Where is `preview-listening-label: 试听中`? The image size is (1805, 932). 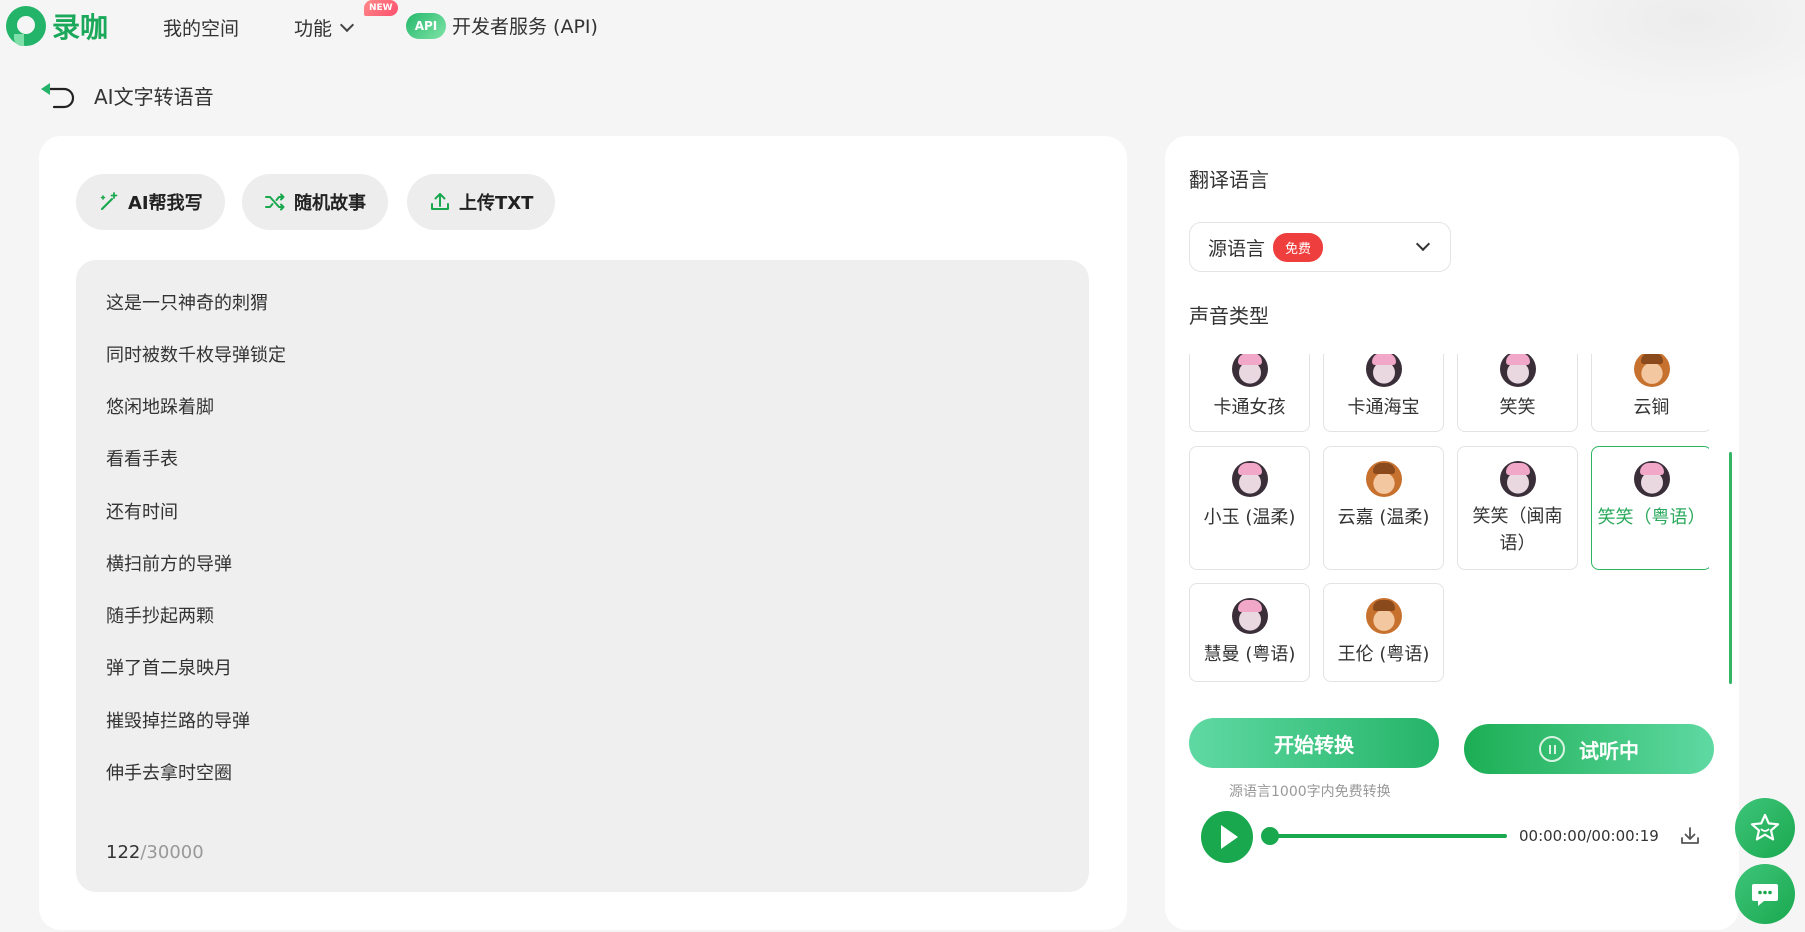 preview-listening-label: 试听中 is located at coordinates (1609, 750).